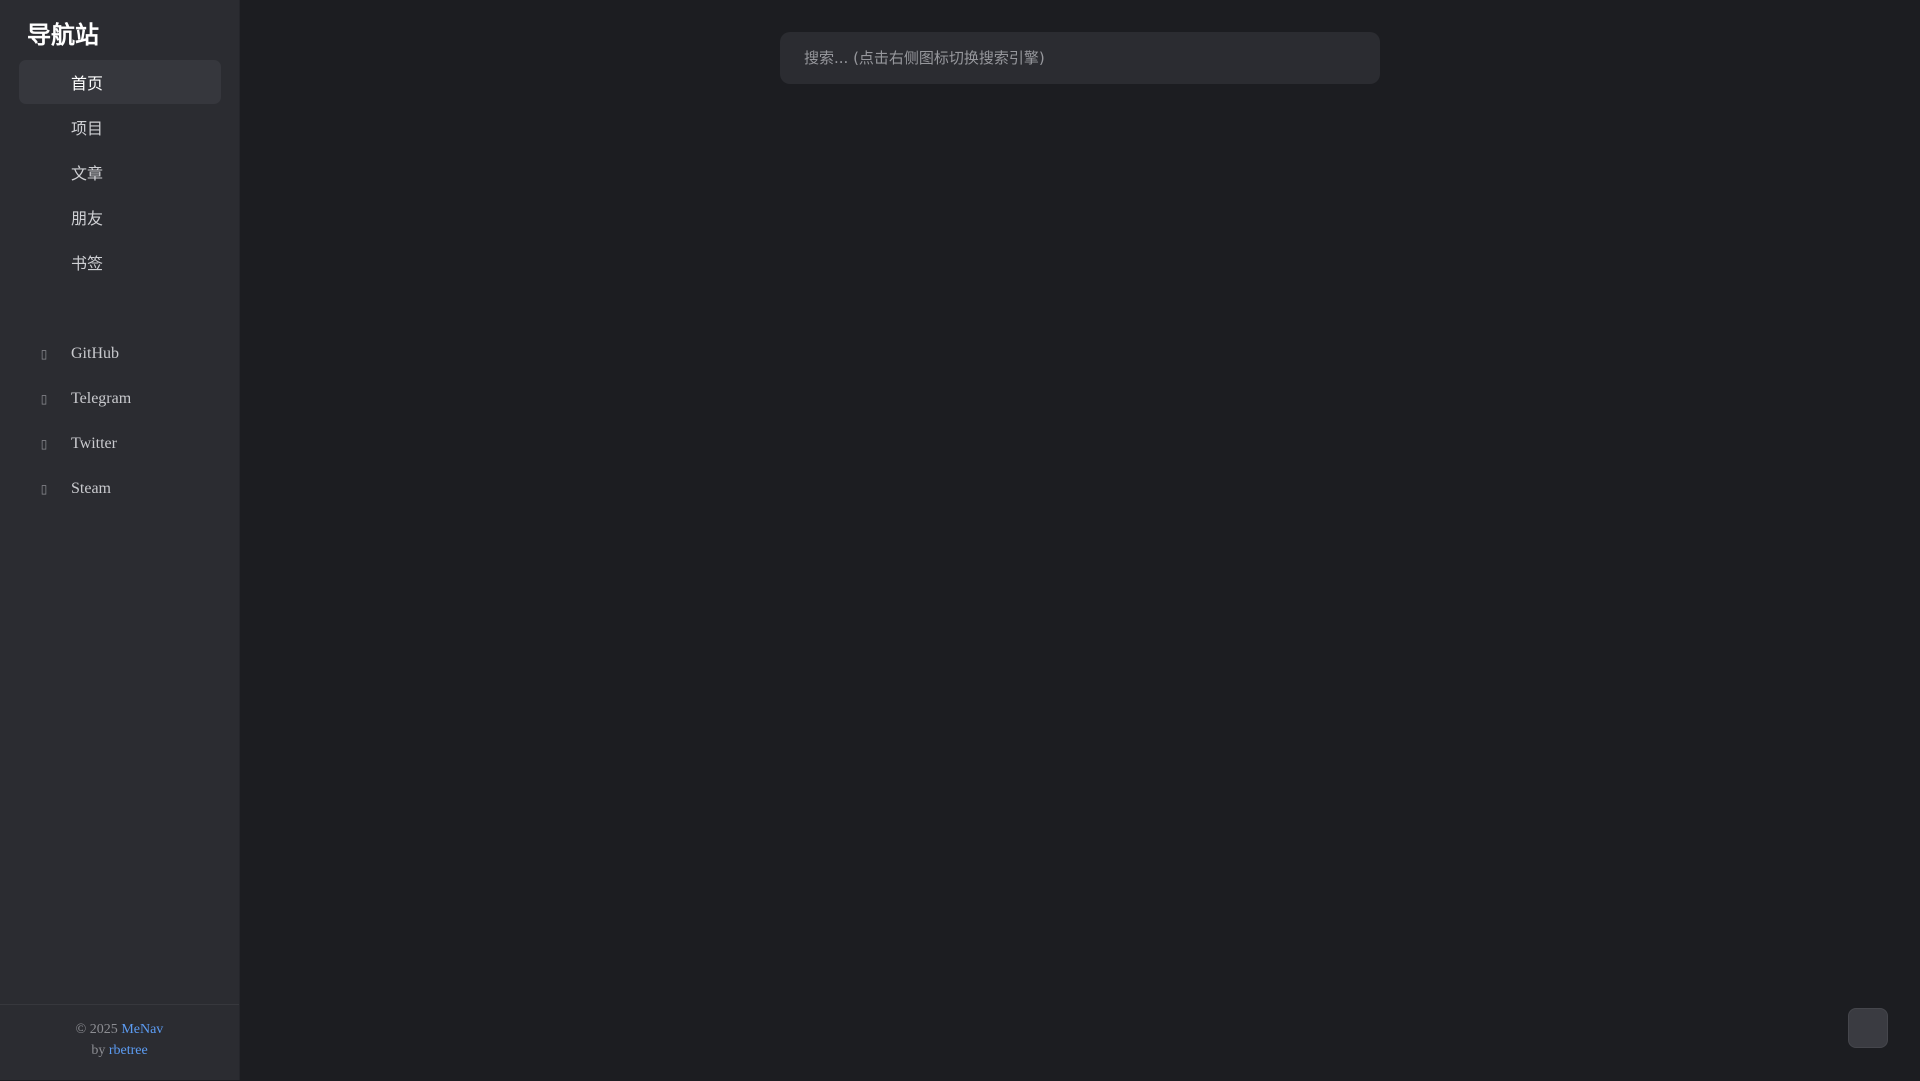  I want to click on site-title: 导航站, so click(63, 32).